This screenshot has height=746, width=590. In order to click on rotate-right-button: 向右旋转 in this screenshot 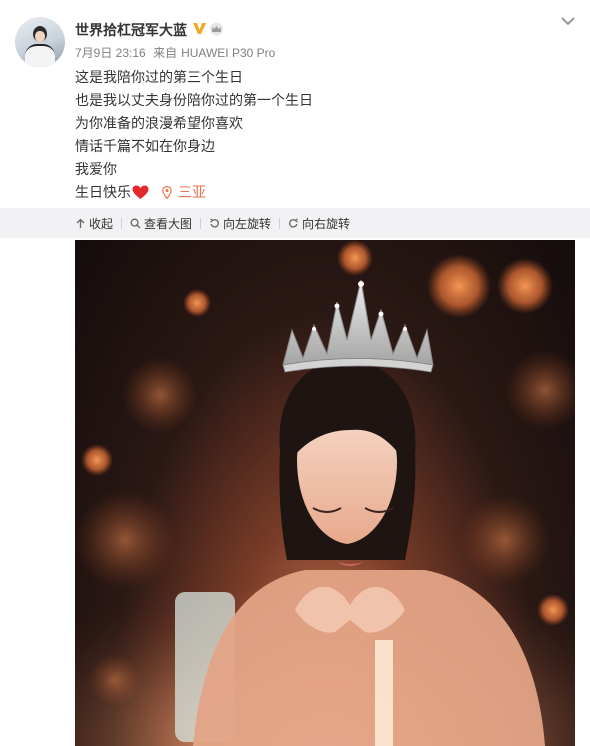, I will do `click(319, 223)`.